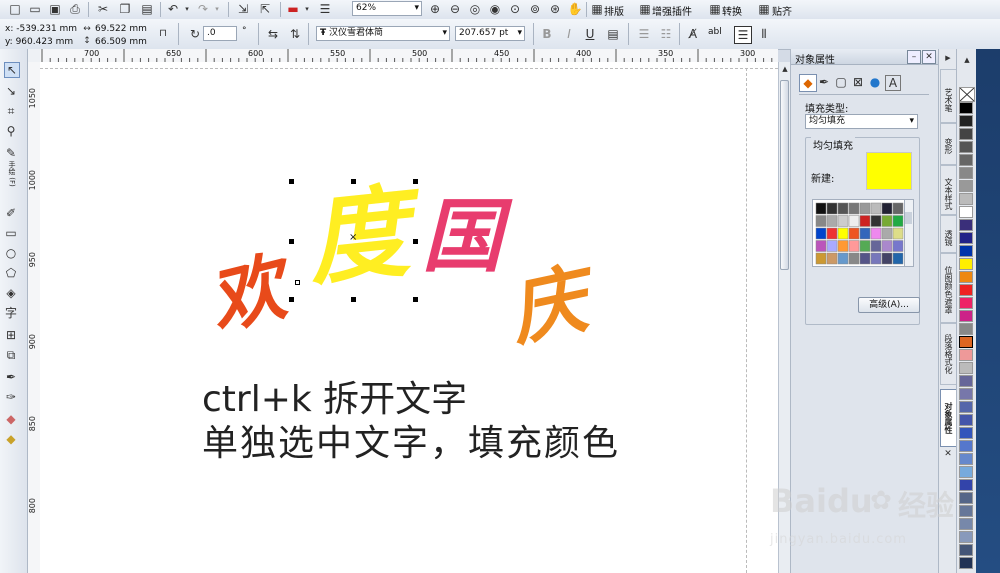 This screenshot has height=573, width=1000. I want to click on internet-tab-icon: ●, so click(875, 82).